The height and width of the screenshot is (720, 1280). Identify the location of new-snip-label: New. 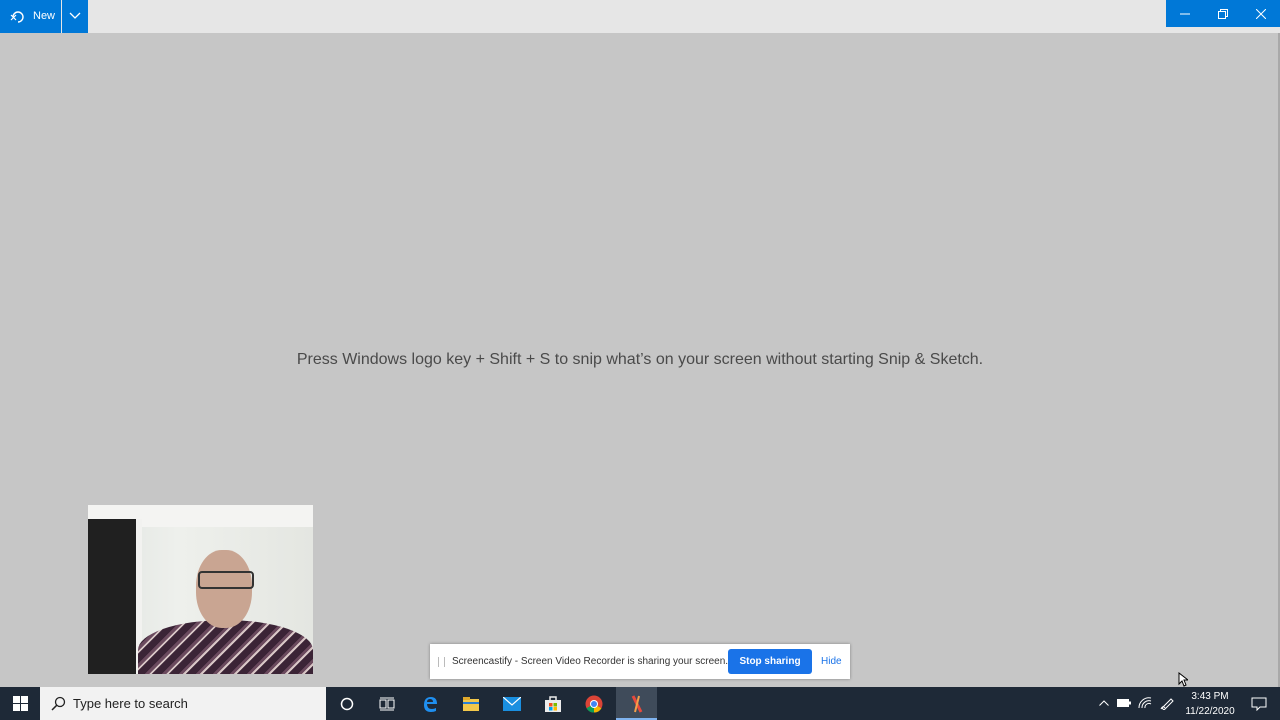
(44, 16).